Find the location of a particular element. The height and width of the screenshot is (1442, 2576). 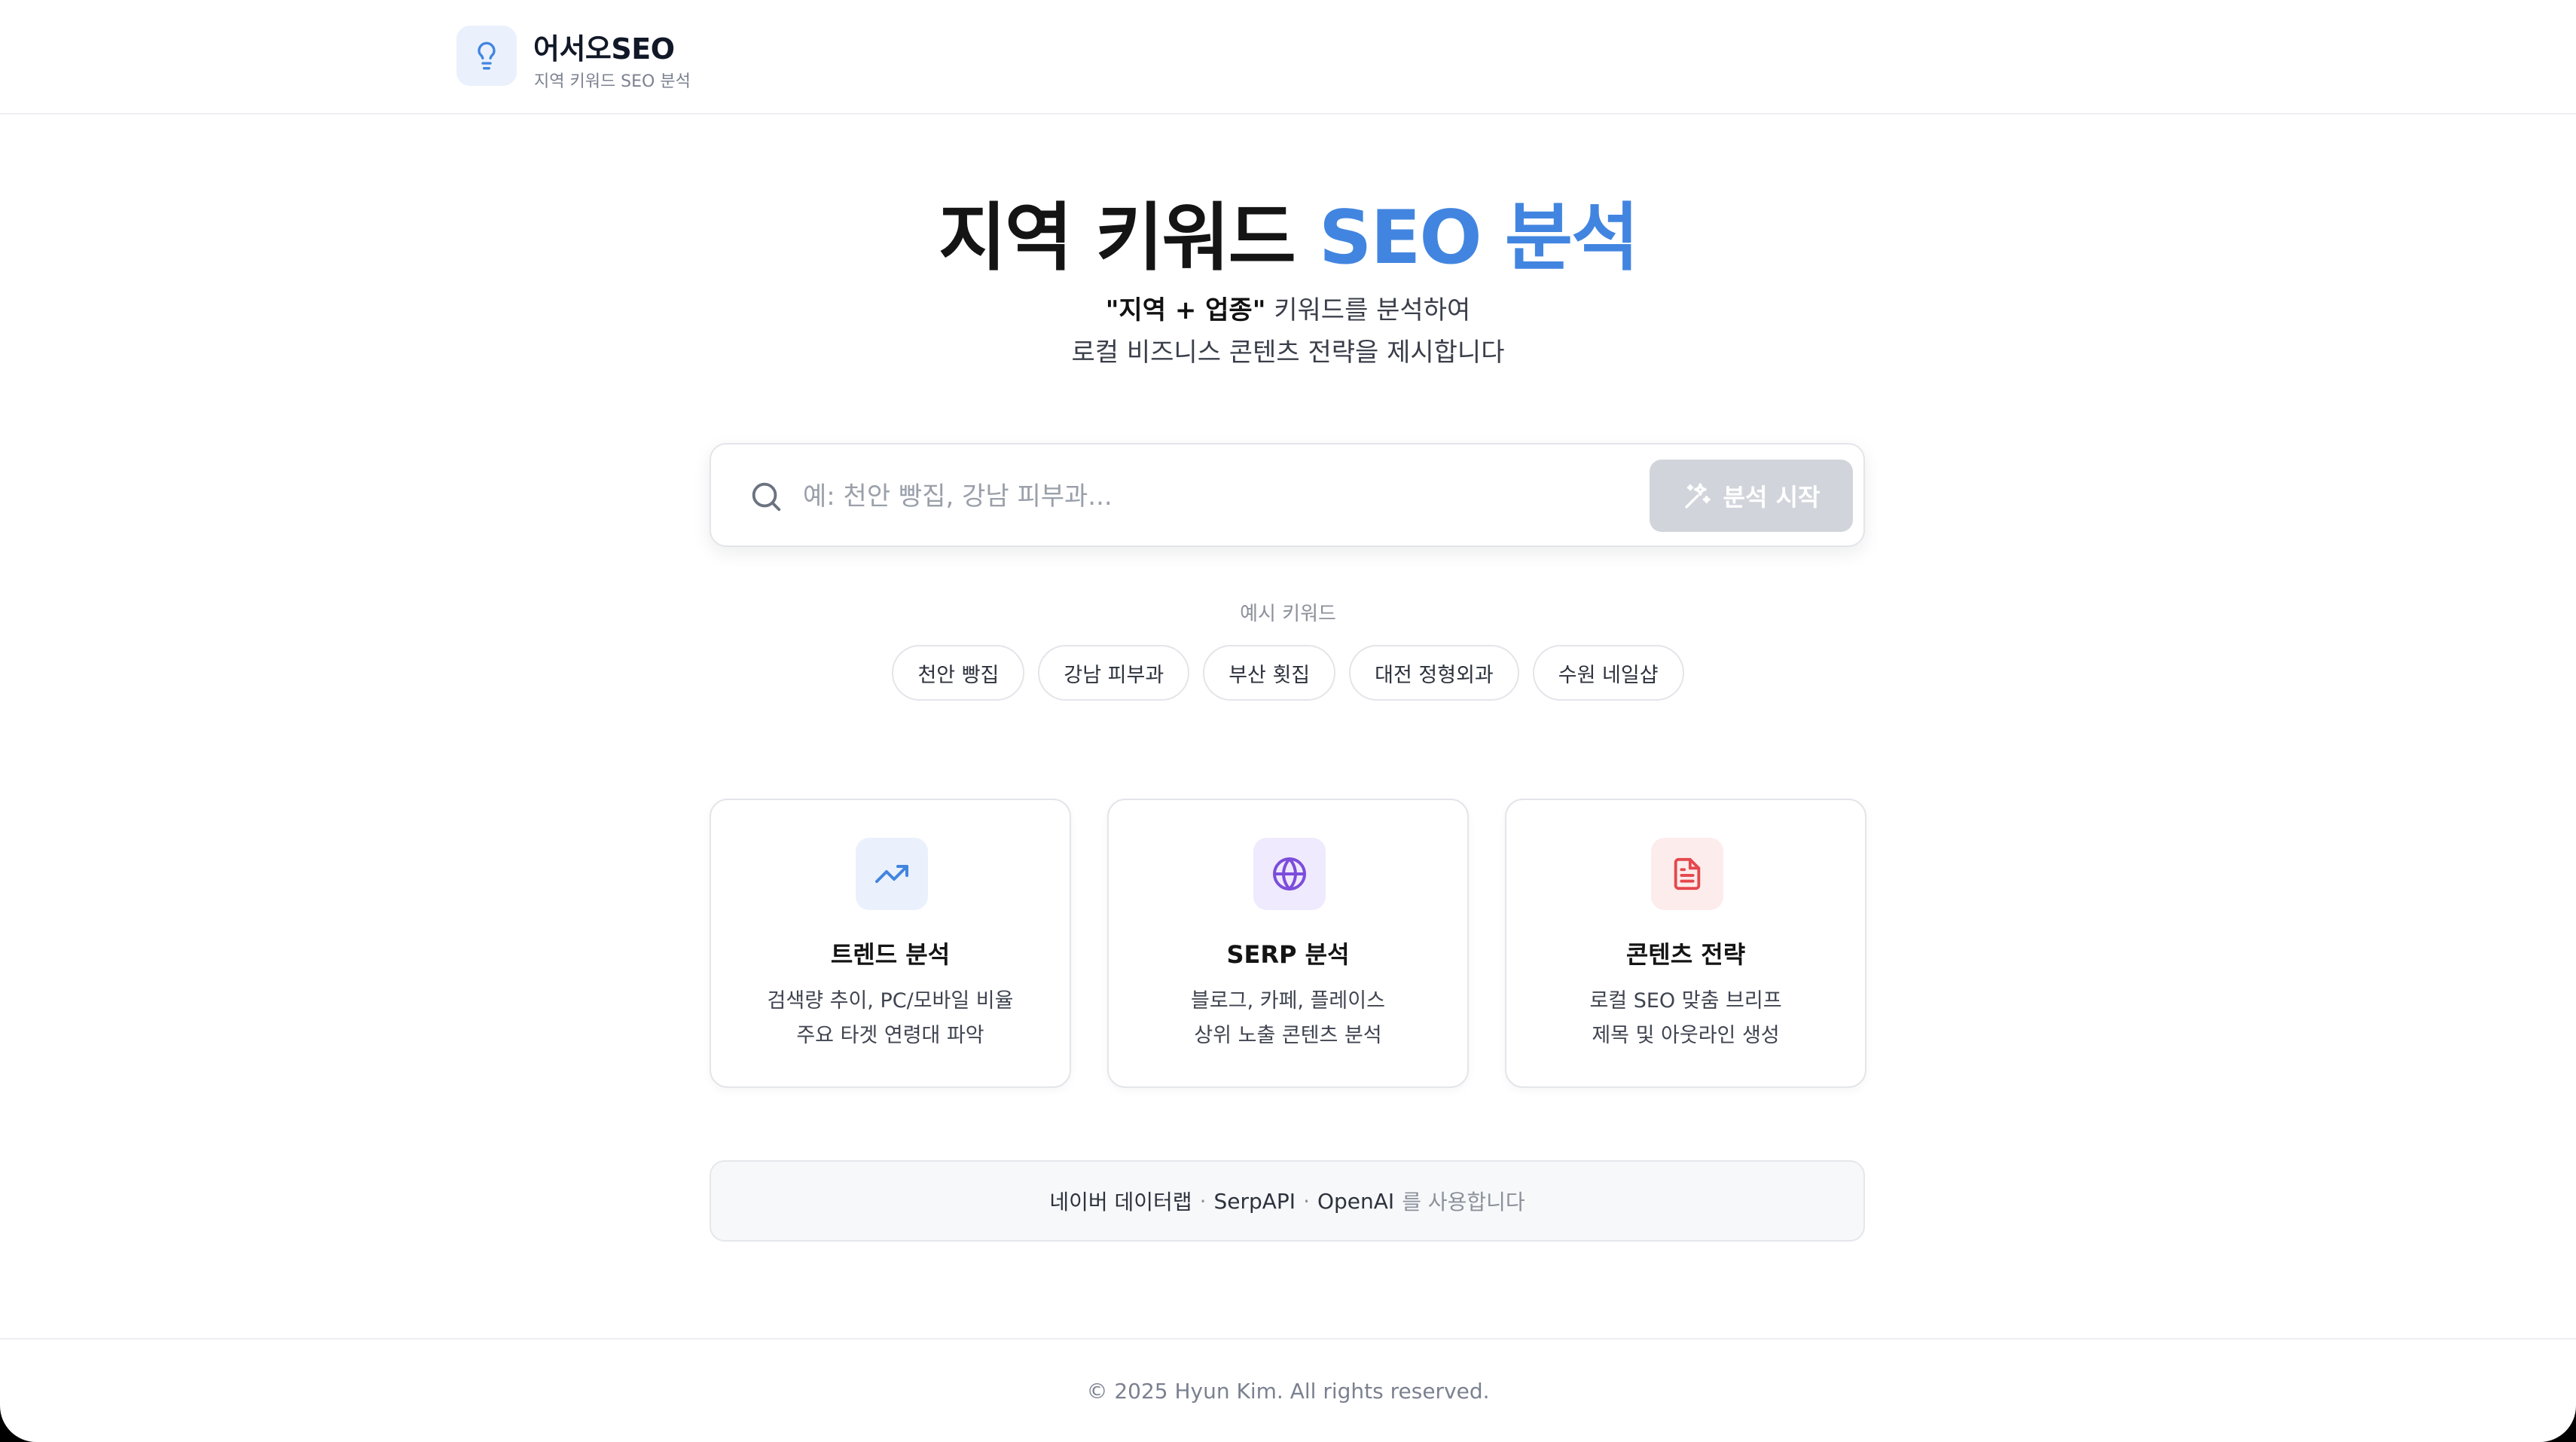

subtitle-emphasis: "지역 + 업종" is located at coordinates (1186, 310).